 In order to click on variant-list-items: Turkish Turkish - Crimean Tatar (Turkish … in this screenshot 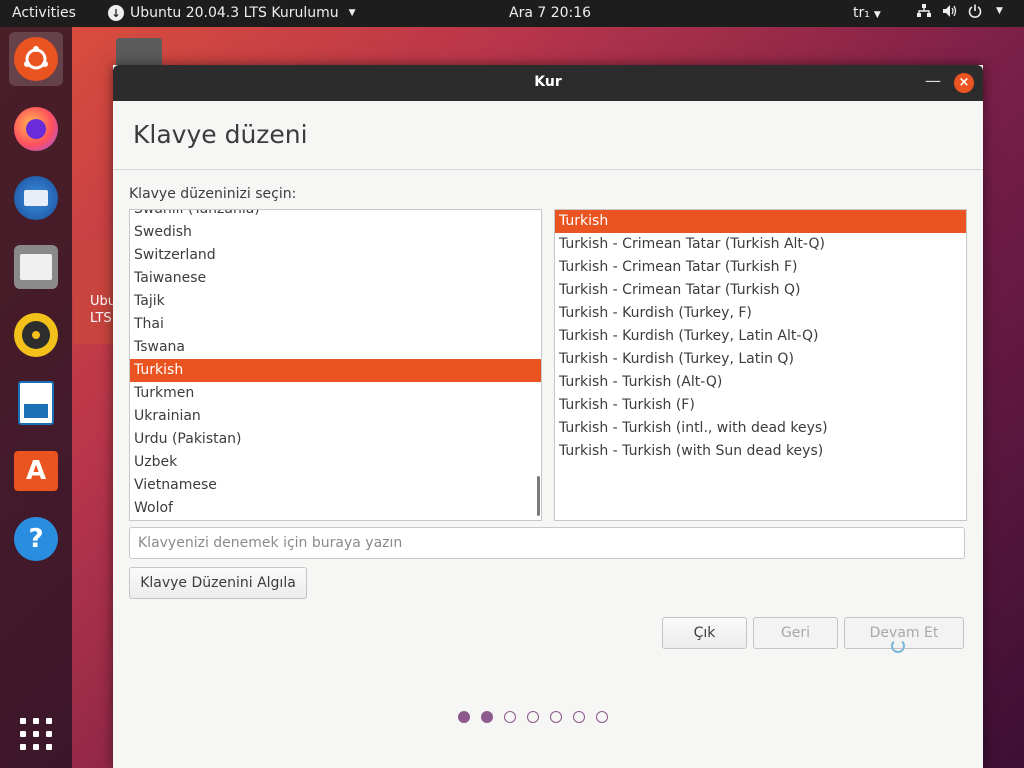, I will do `click(760, 336)`.